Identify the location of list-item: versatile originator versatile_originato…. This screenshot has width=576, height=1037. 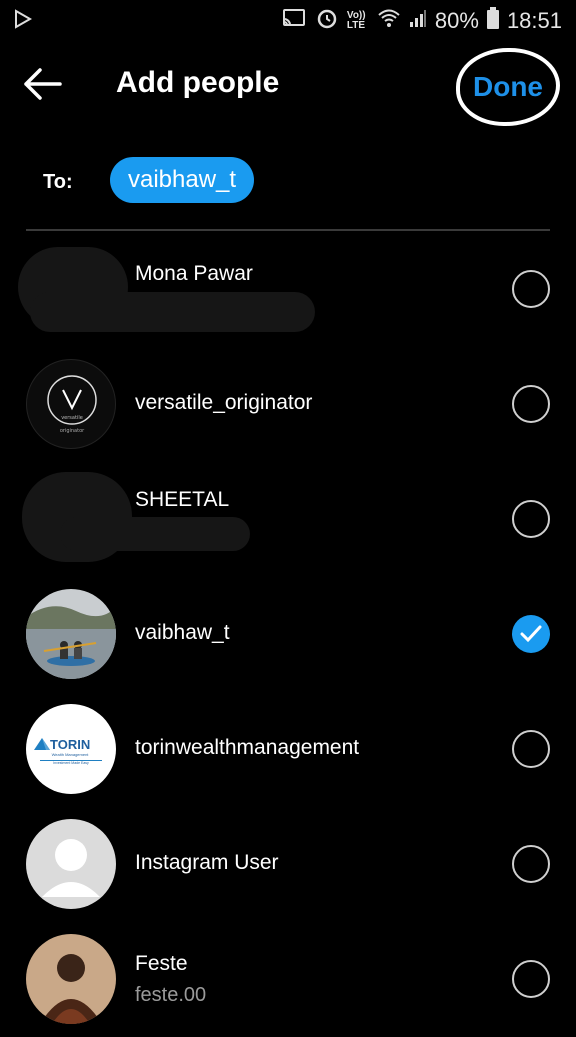
(288, 404).